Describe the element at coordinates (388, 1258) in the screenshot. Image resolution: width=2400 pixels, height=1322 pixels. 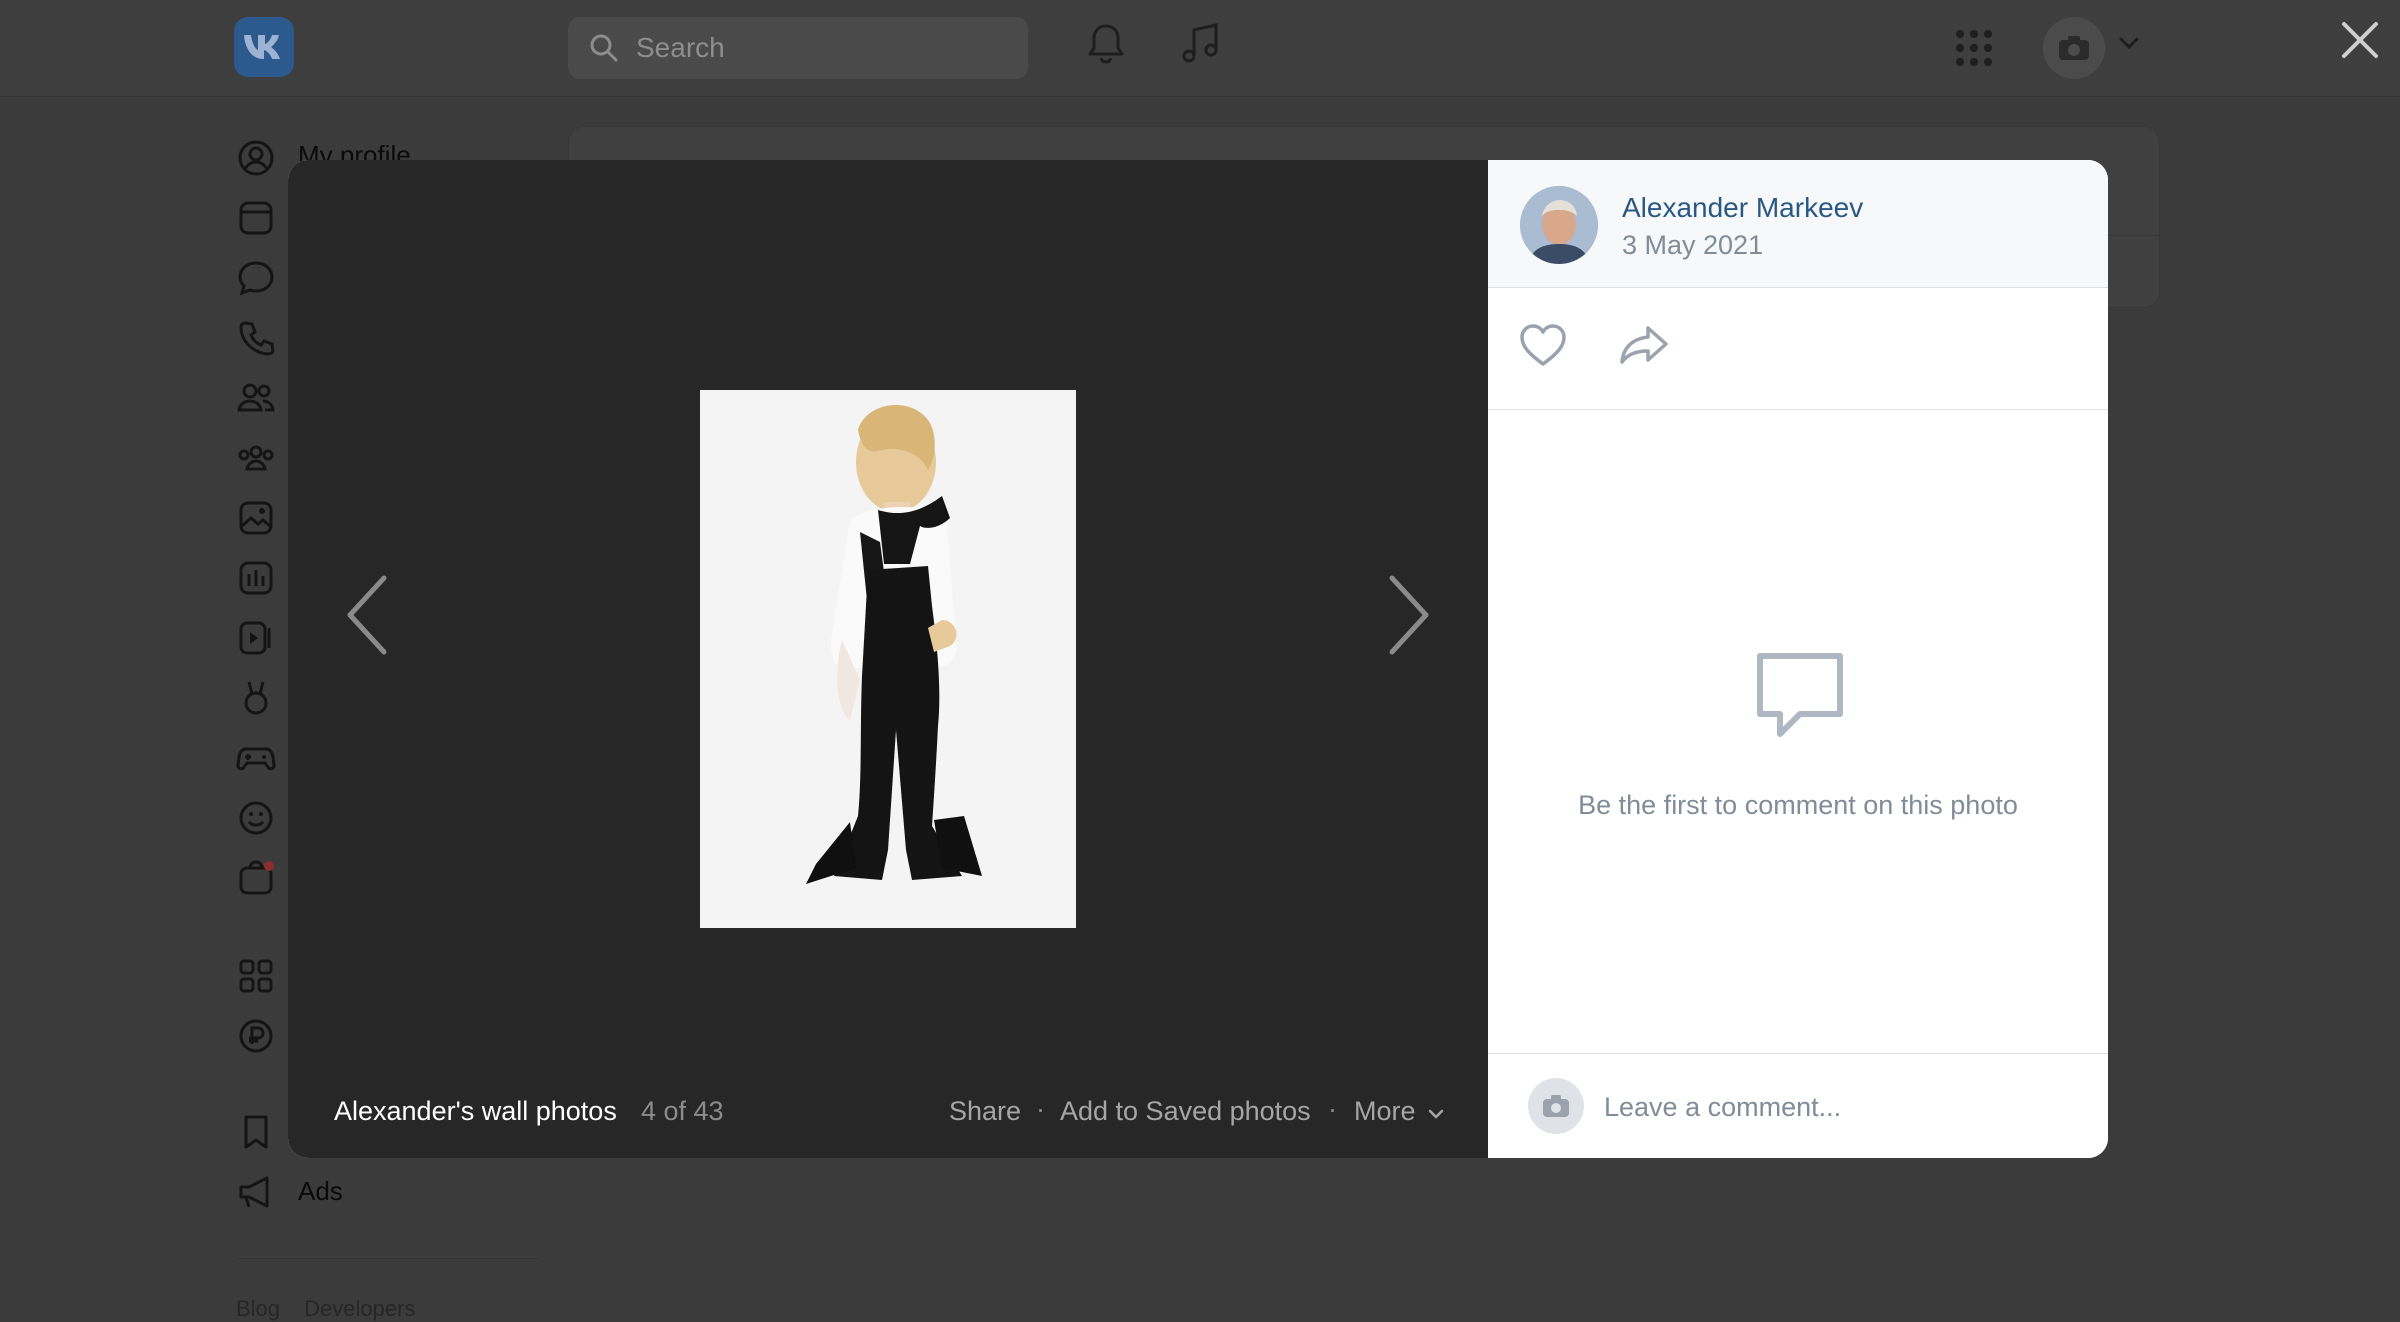
I see `sidebar-divider` at that location.